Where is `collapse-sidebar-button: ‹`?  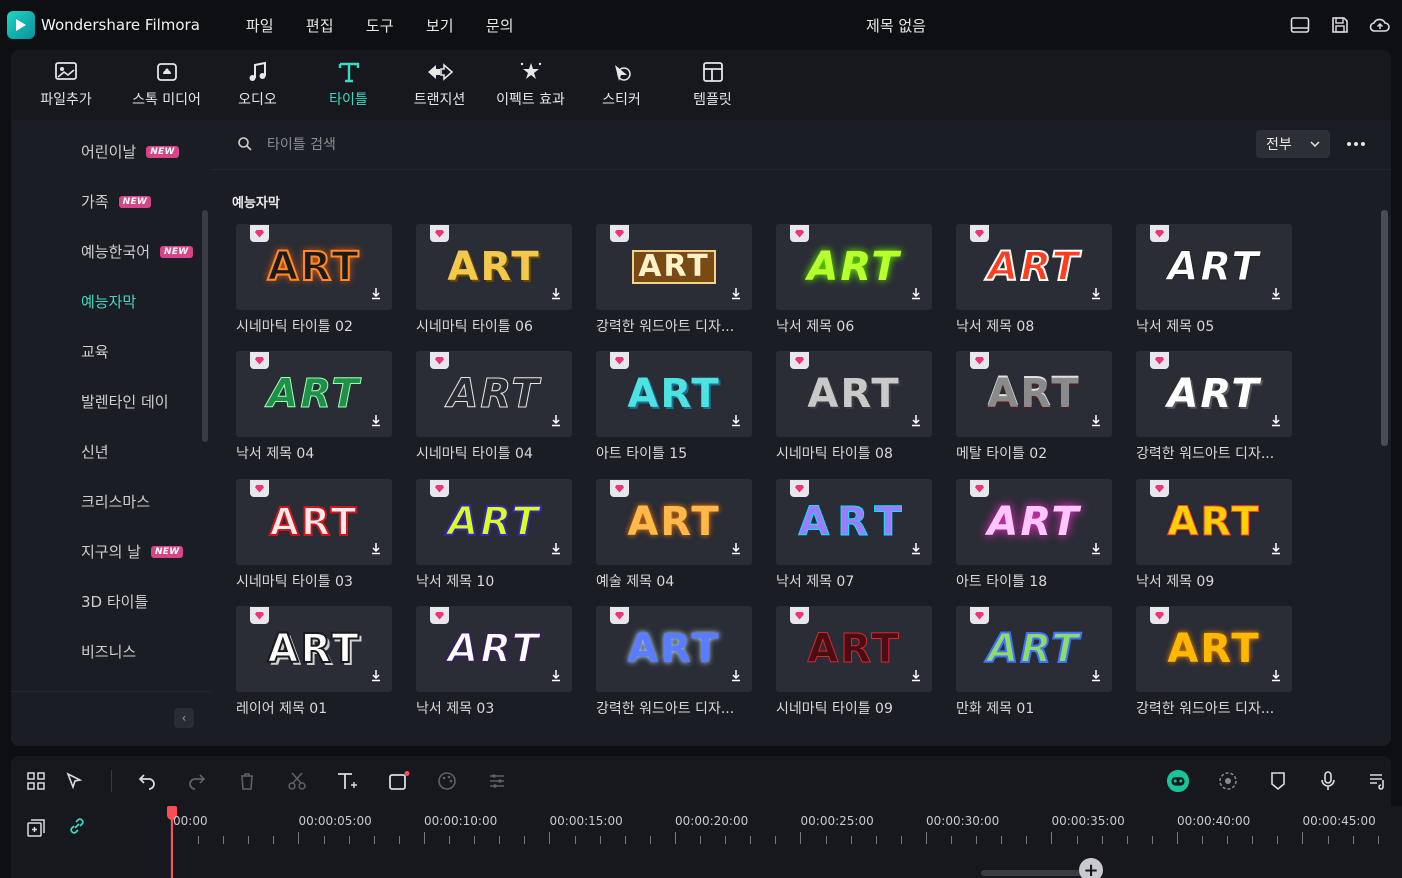 collapse-sidebar-button: ‹ is located at coordinates (184, 718).